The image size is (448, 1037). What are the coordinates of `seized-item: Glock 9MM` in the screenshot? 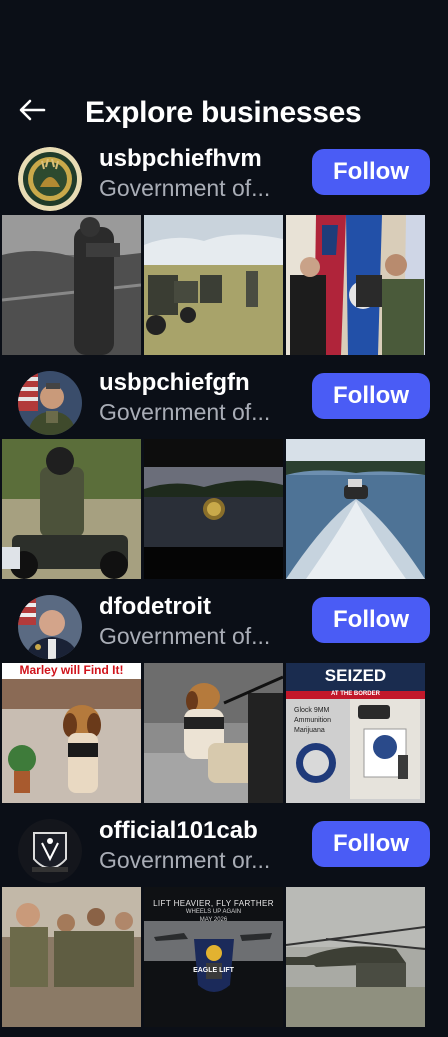 It's located at (312, 710).